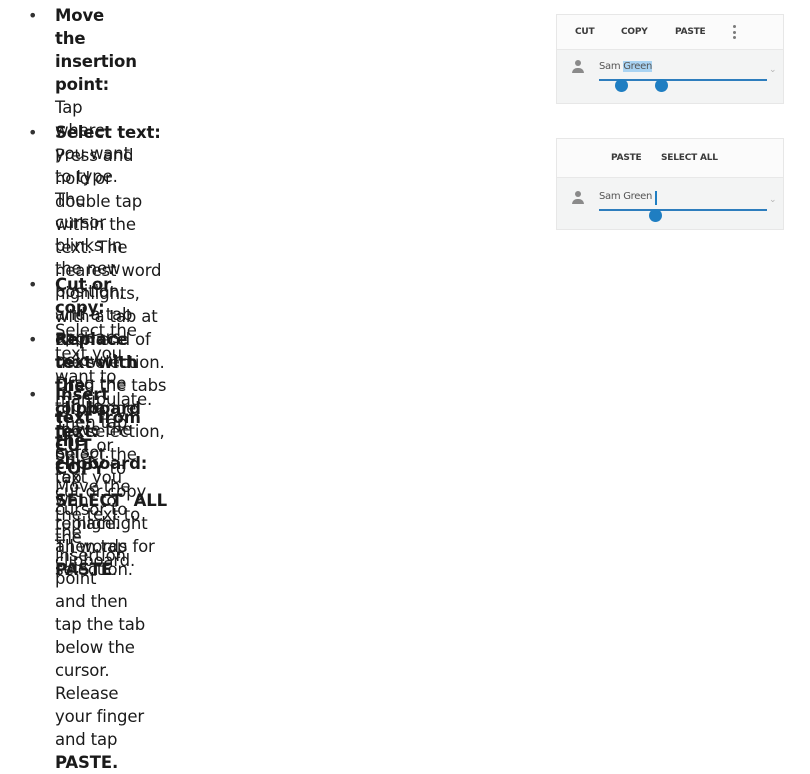 Image resolution: width=810 pixels, height=774 pixels. I want to click on text-selection-toolbar: PASTE SELECT ALL, so click(670, 158).